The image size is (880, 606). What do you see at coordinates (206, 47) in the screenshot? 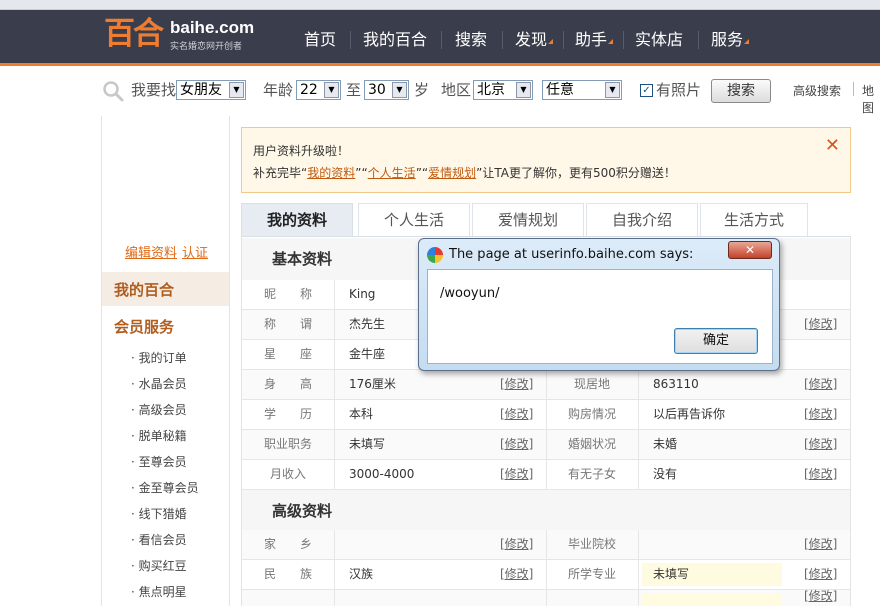
I see `logo-tagline: 实名婚恋网开创者` at bounding box center [206, 47].